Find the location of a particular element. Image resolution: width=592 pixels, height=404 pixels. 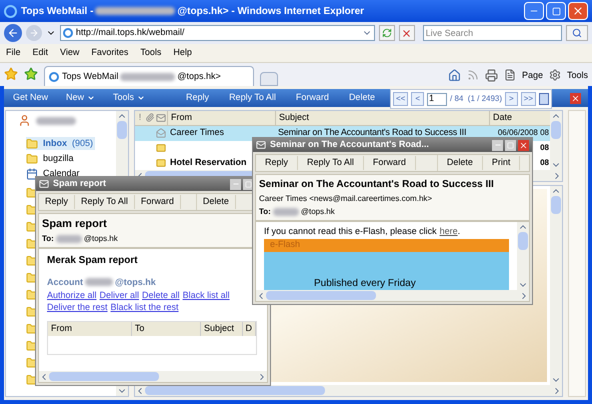

menu-item: File is located at coordinates (13, 53).